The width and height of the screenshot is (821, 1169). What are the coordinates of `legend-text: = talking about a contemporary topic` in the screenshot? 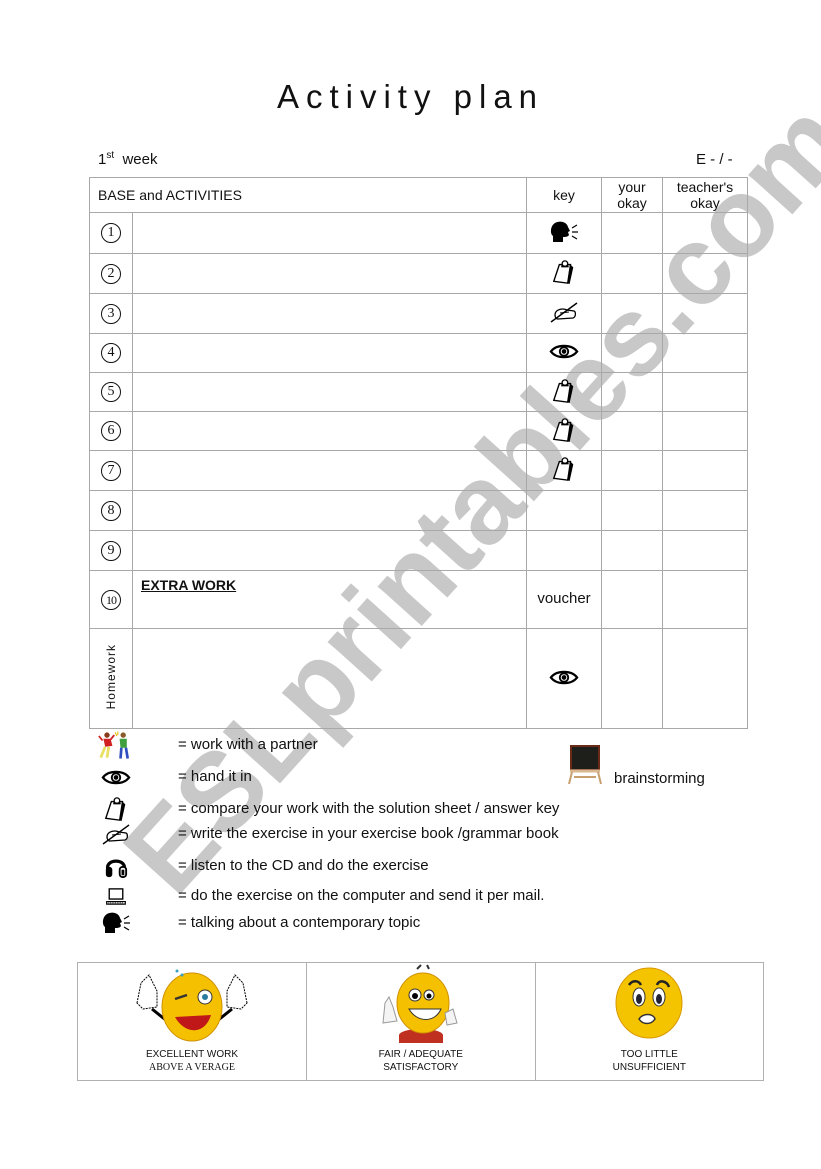 It's located at (299, 922).